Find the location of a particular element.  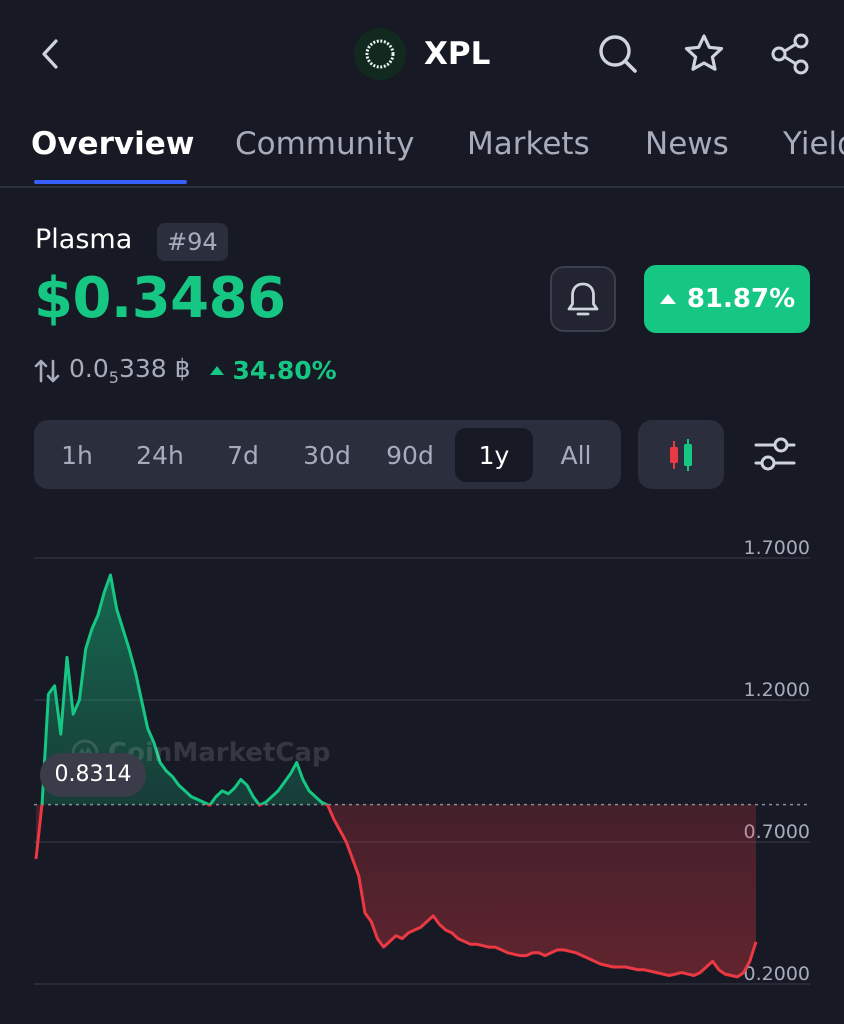

range-30d: 30d is located at coordinates (327, 455).